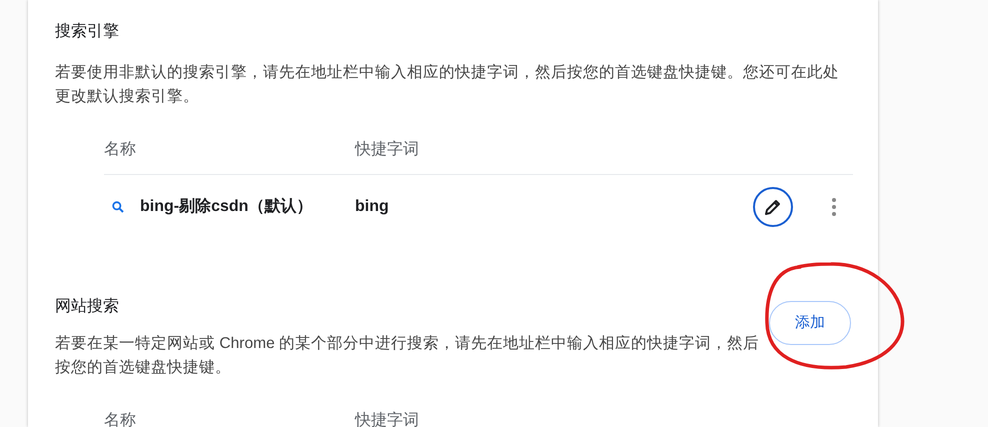 Image resolution: width=988 pixels, height=427 pixels. I want to click on edit-button, so click(773, 207).